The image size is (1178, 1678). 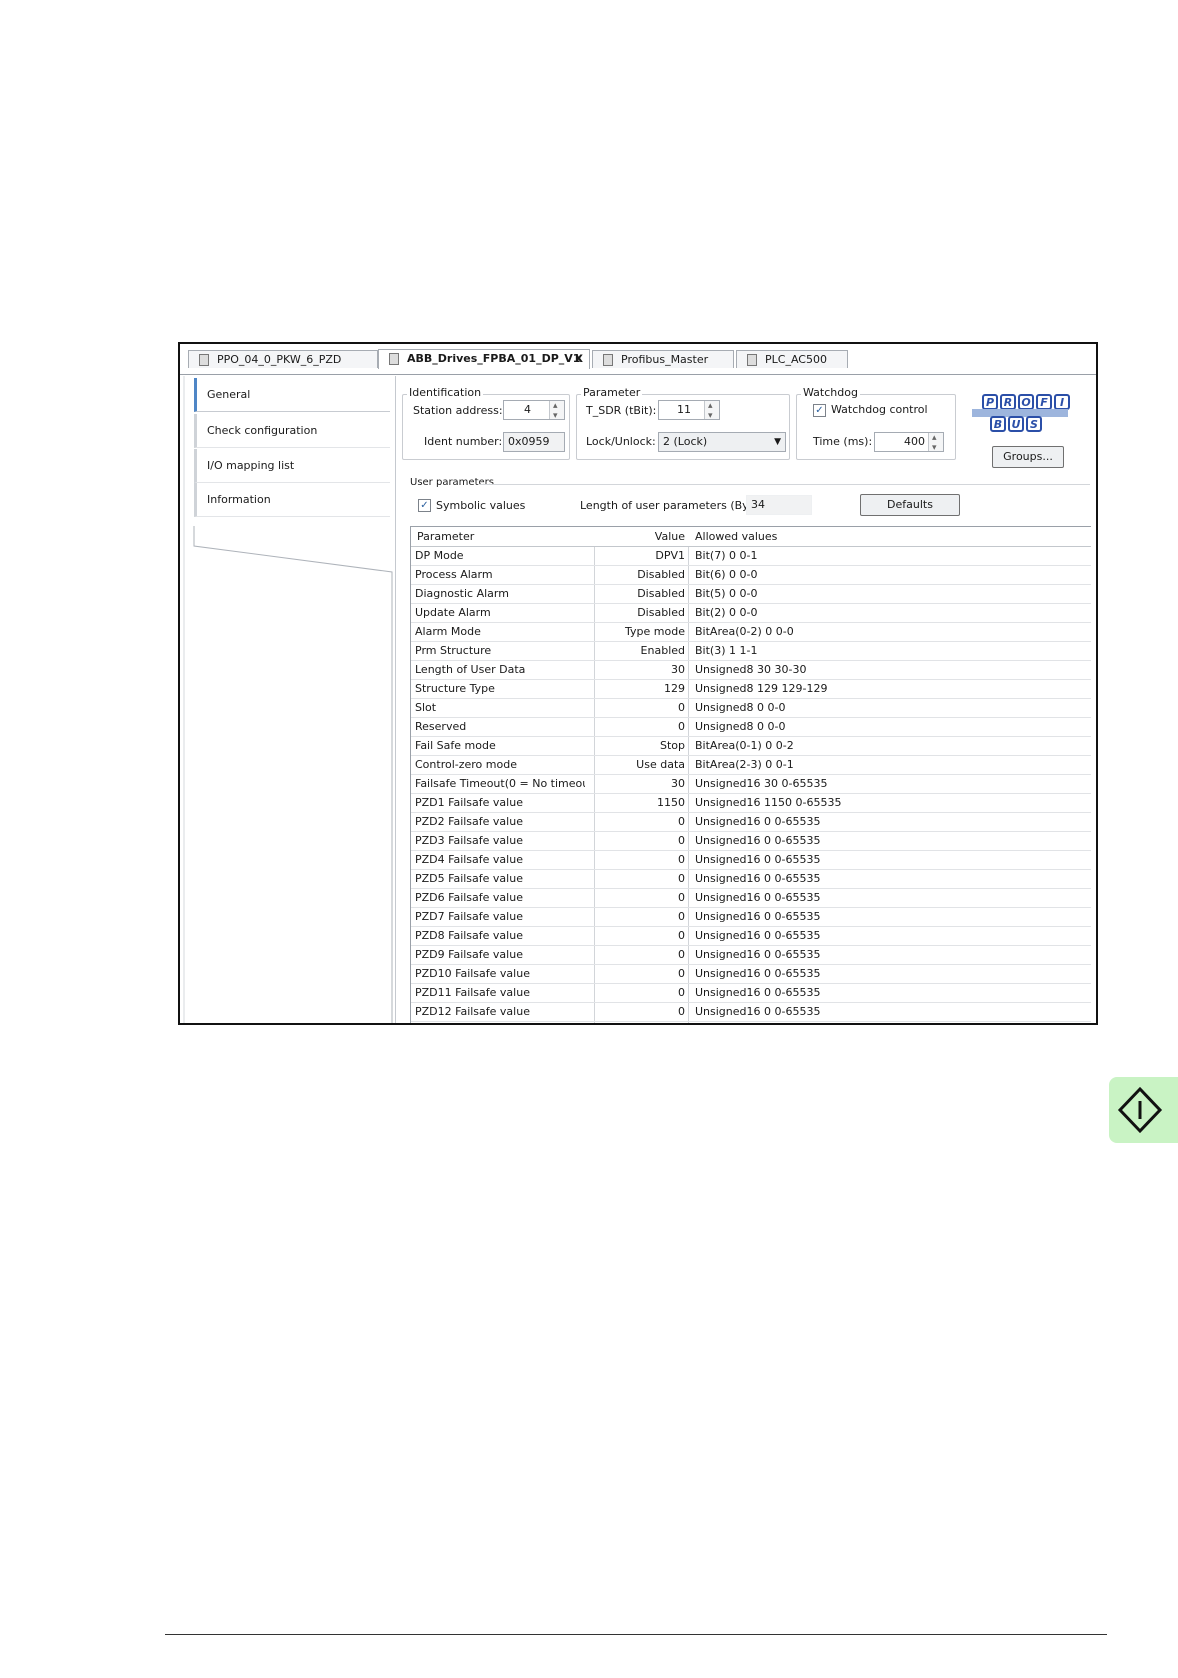 What do you see at coordinates (484, 359) in the screenshot?
I see `tab-abb-drives: ABB_Drives_FPBA_01_DP_V1 x` at bounding box center [484, 359].